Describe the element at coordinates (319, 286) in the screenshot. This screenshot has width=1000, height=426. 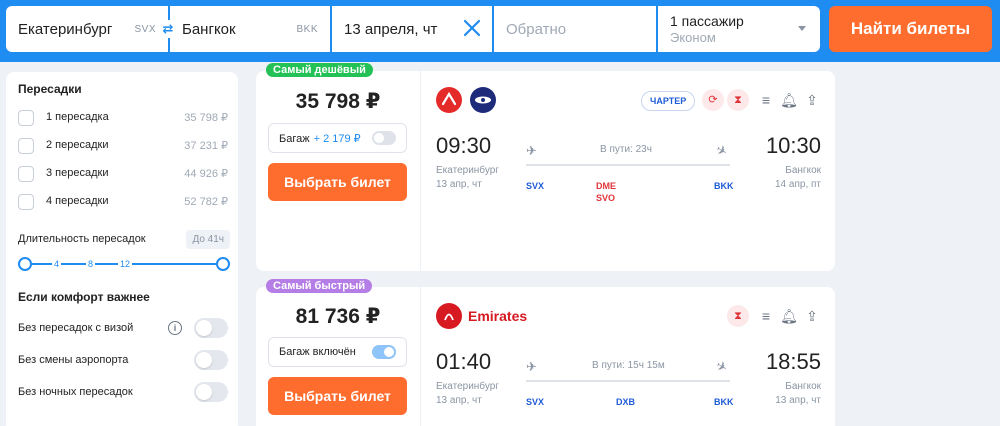
I see `fastest-badge: Самый быстрый` at that location.